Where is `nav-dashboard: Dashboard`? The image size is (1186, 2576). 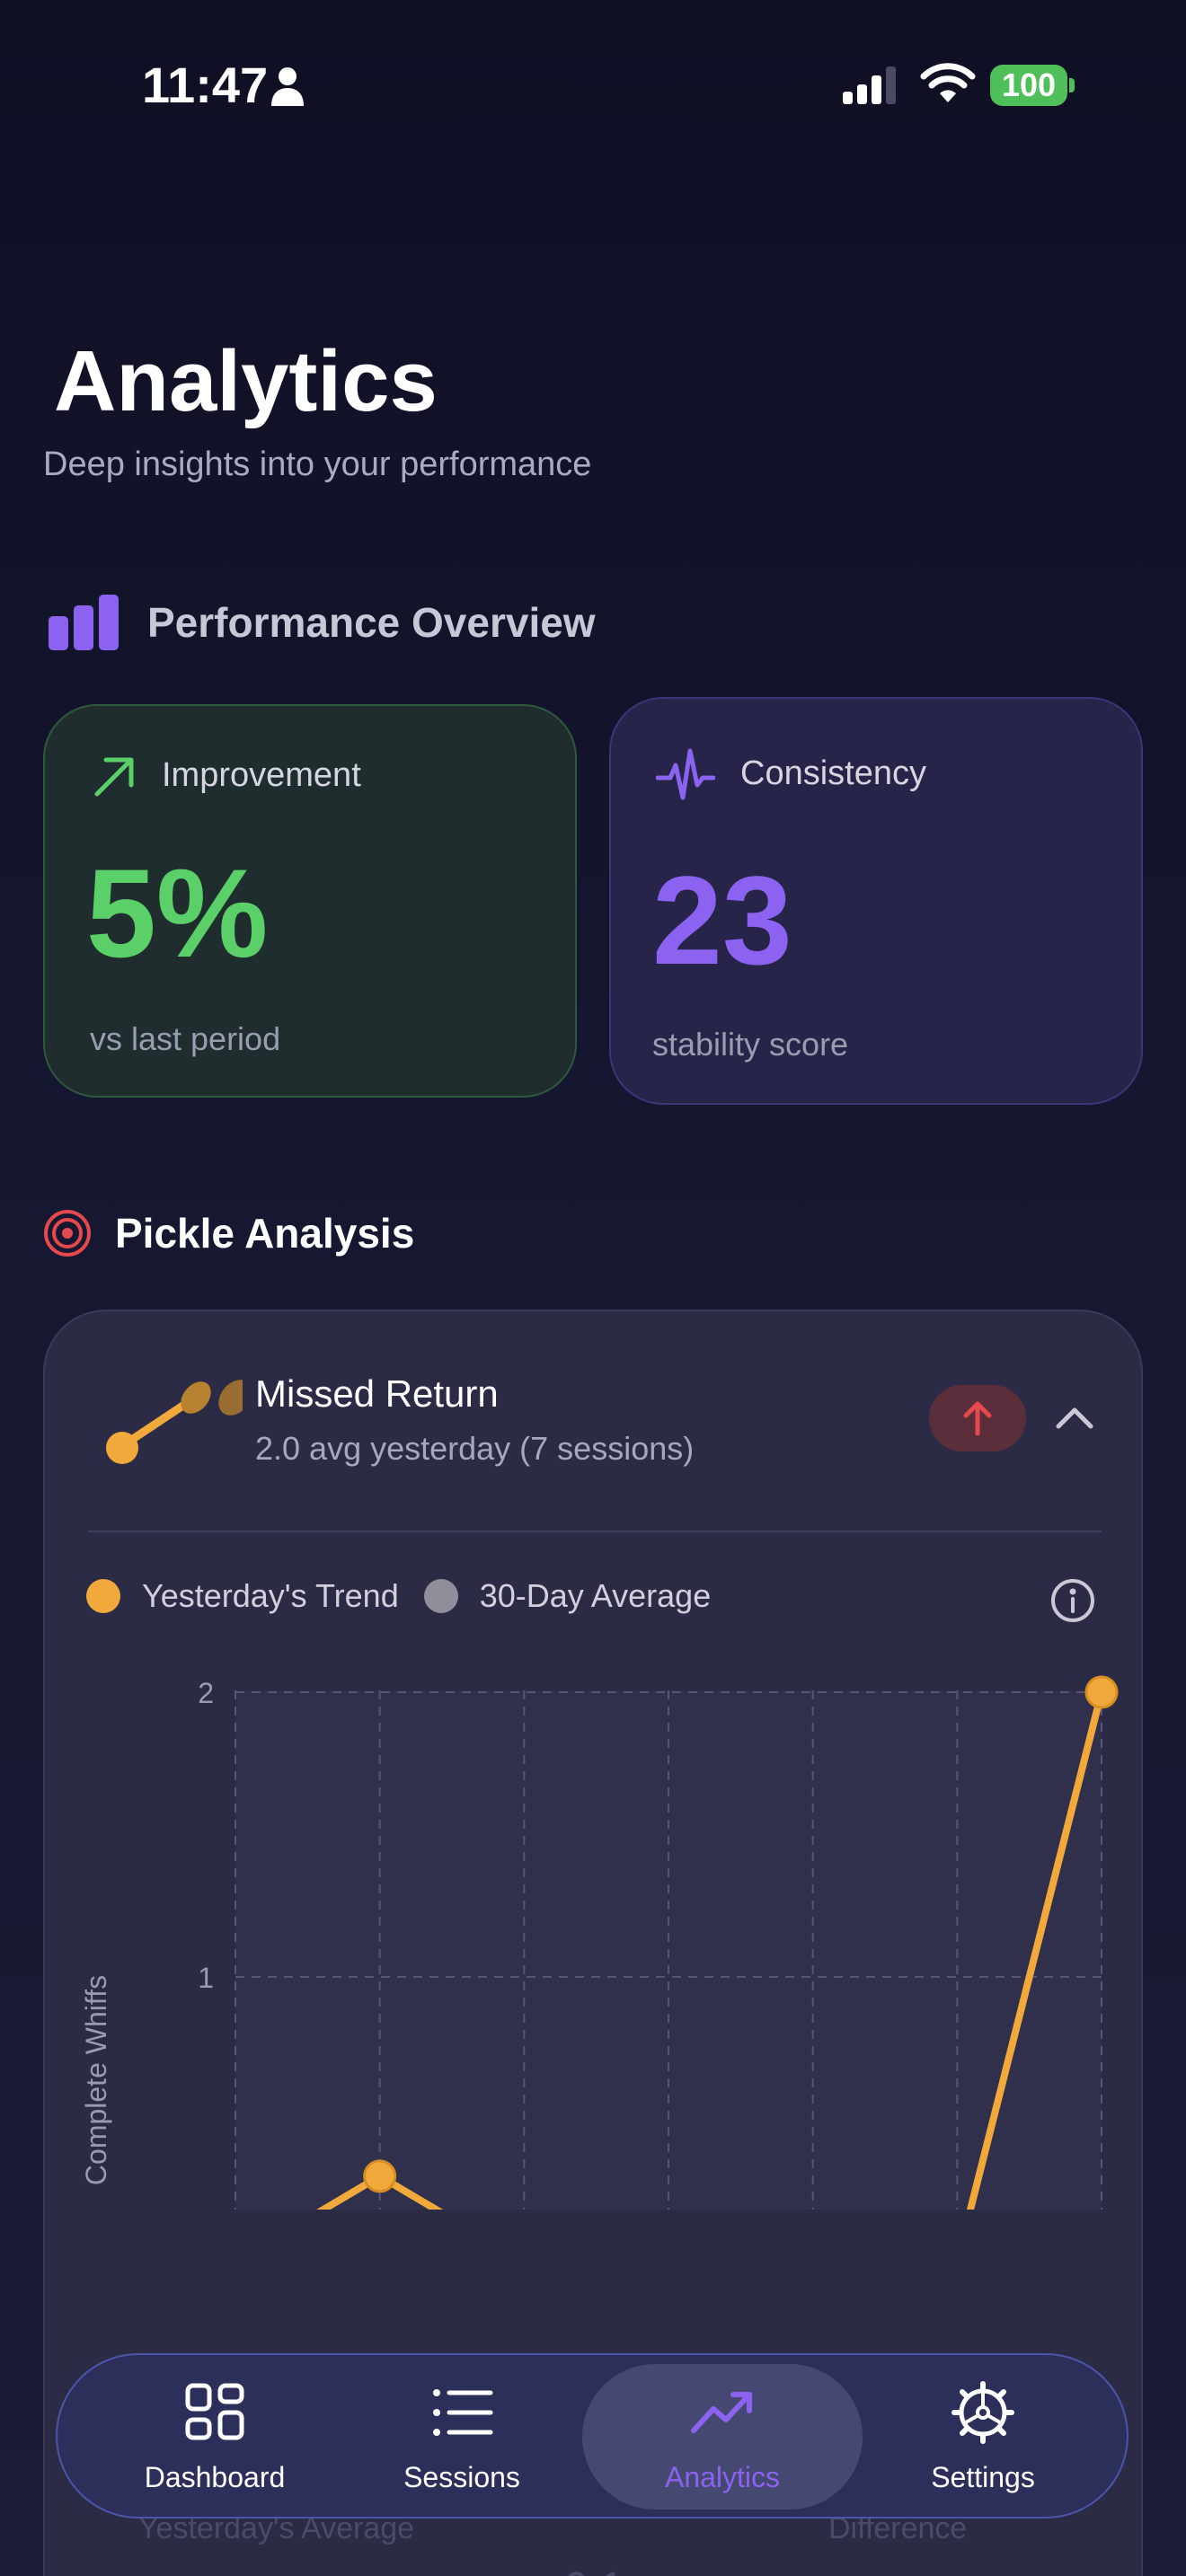
nav-dashboard: Dashboard is located at coordinates (214, 2437).